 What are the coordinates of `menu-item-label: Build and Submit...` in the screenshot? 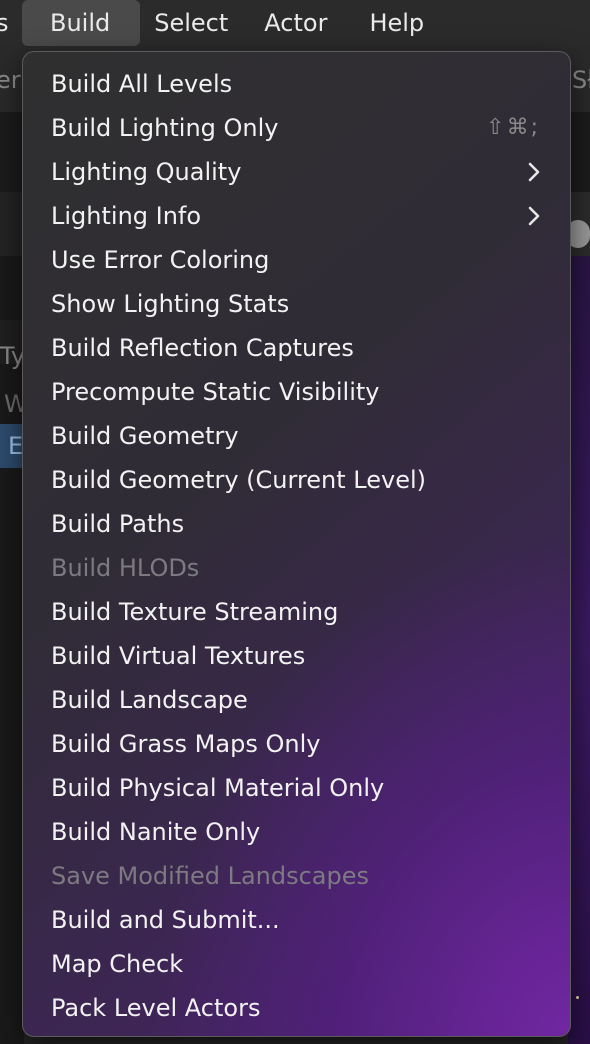 It's located at (165, 920).